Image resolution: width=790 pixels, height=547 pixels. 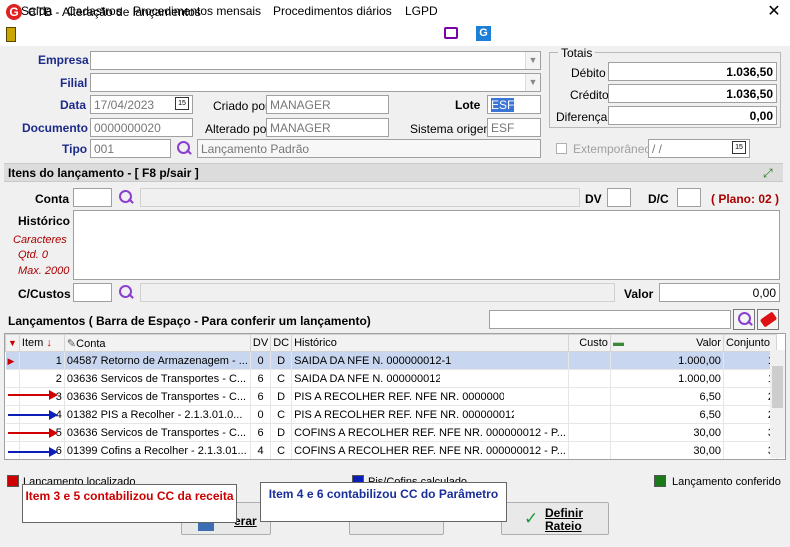 What do you see at coordinates (618, 343) in the screenshot?
I see `money-icon: ▬` at bounding box center [618, 343].